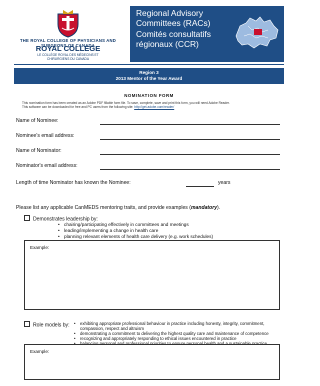 The image size is (320, 386). I want to click on adobe-reader-link: http://get.adobe.com/reader/, so click(154, 107).